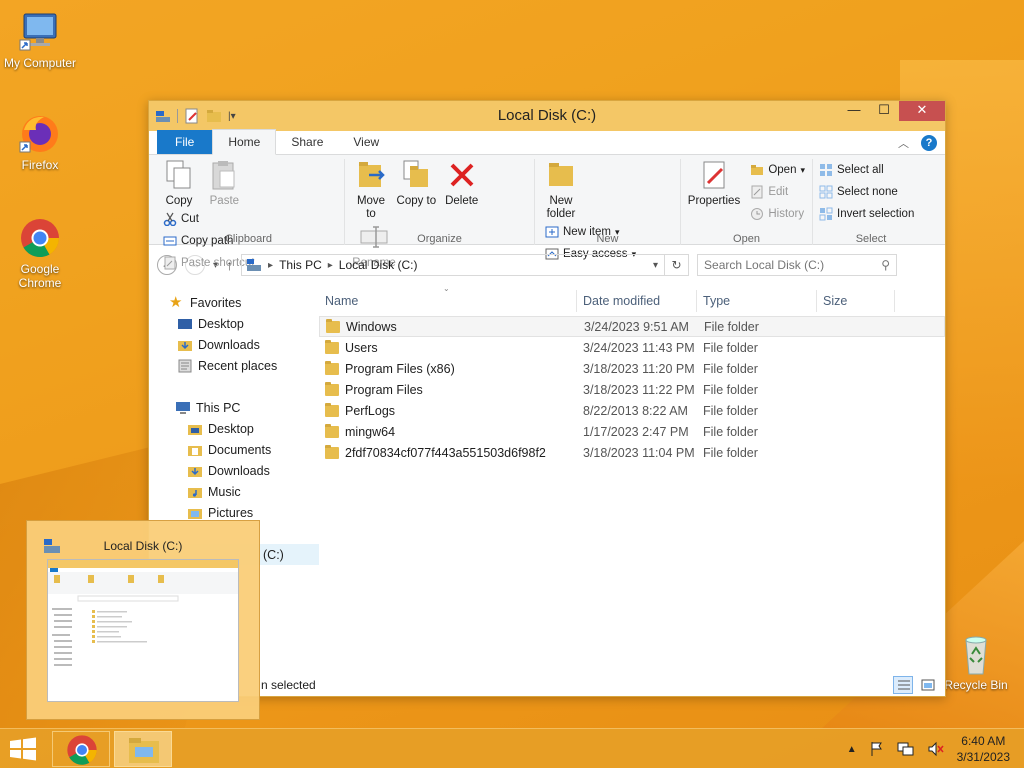 The height and width of the screenshot is (768, 1024). What do you see at coordinates (366, 142) in the screenshot?
I see `tab-view: View` at bounding box center [366, 142].